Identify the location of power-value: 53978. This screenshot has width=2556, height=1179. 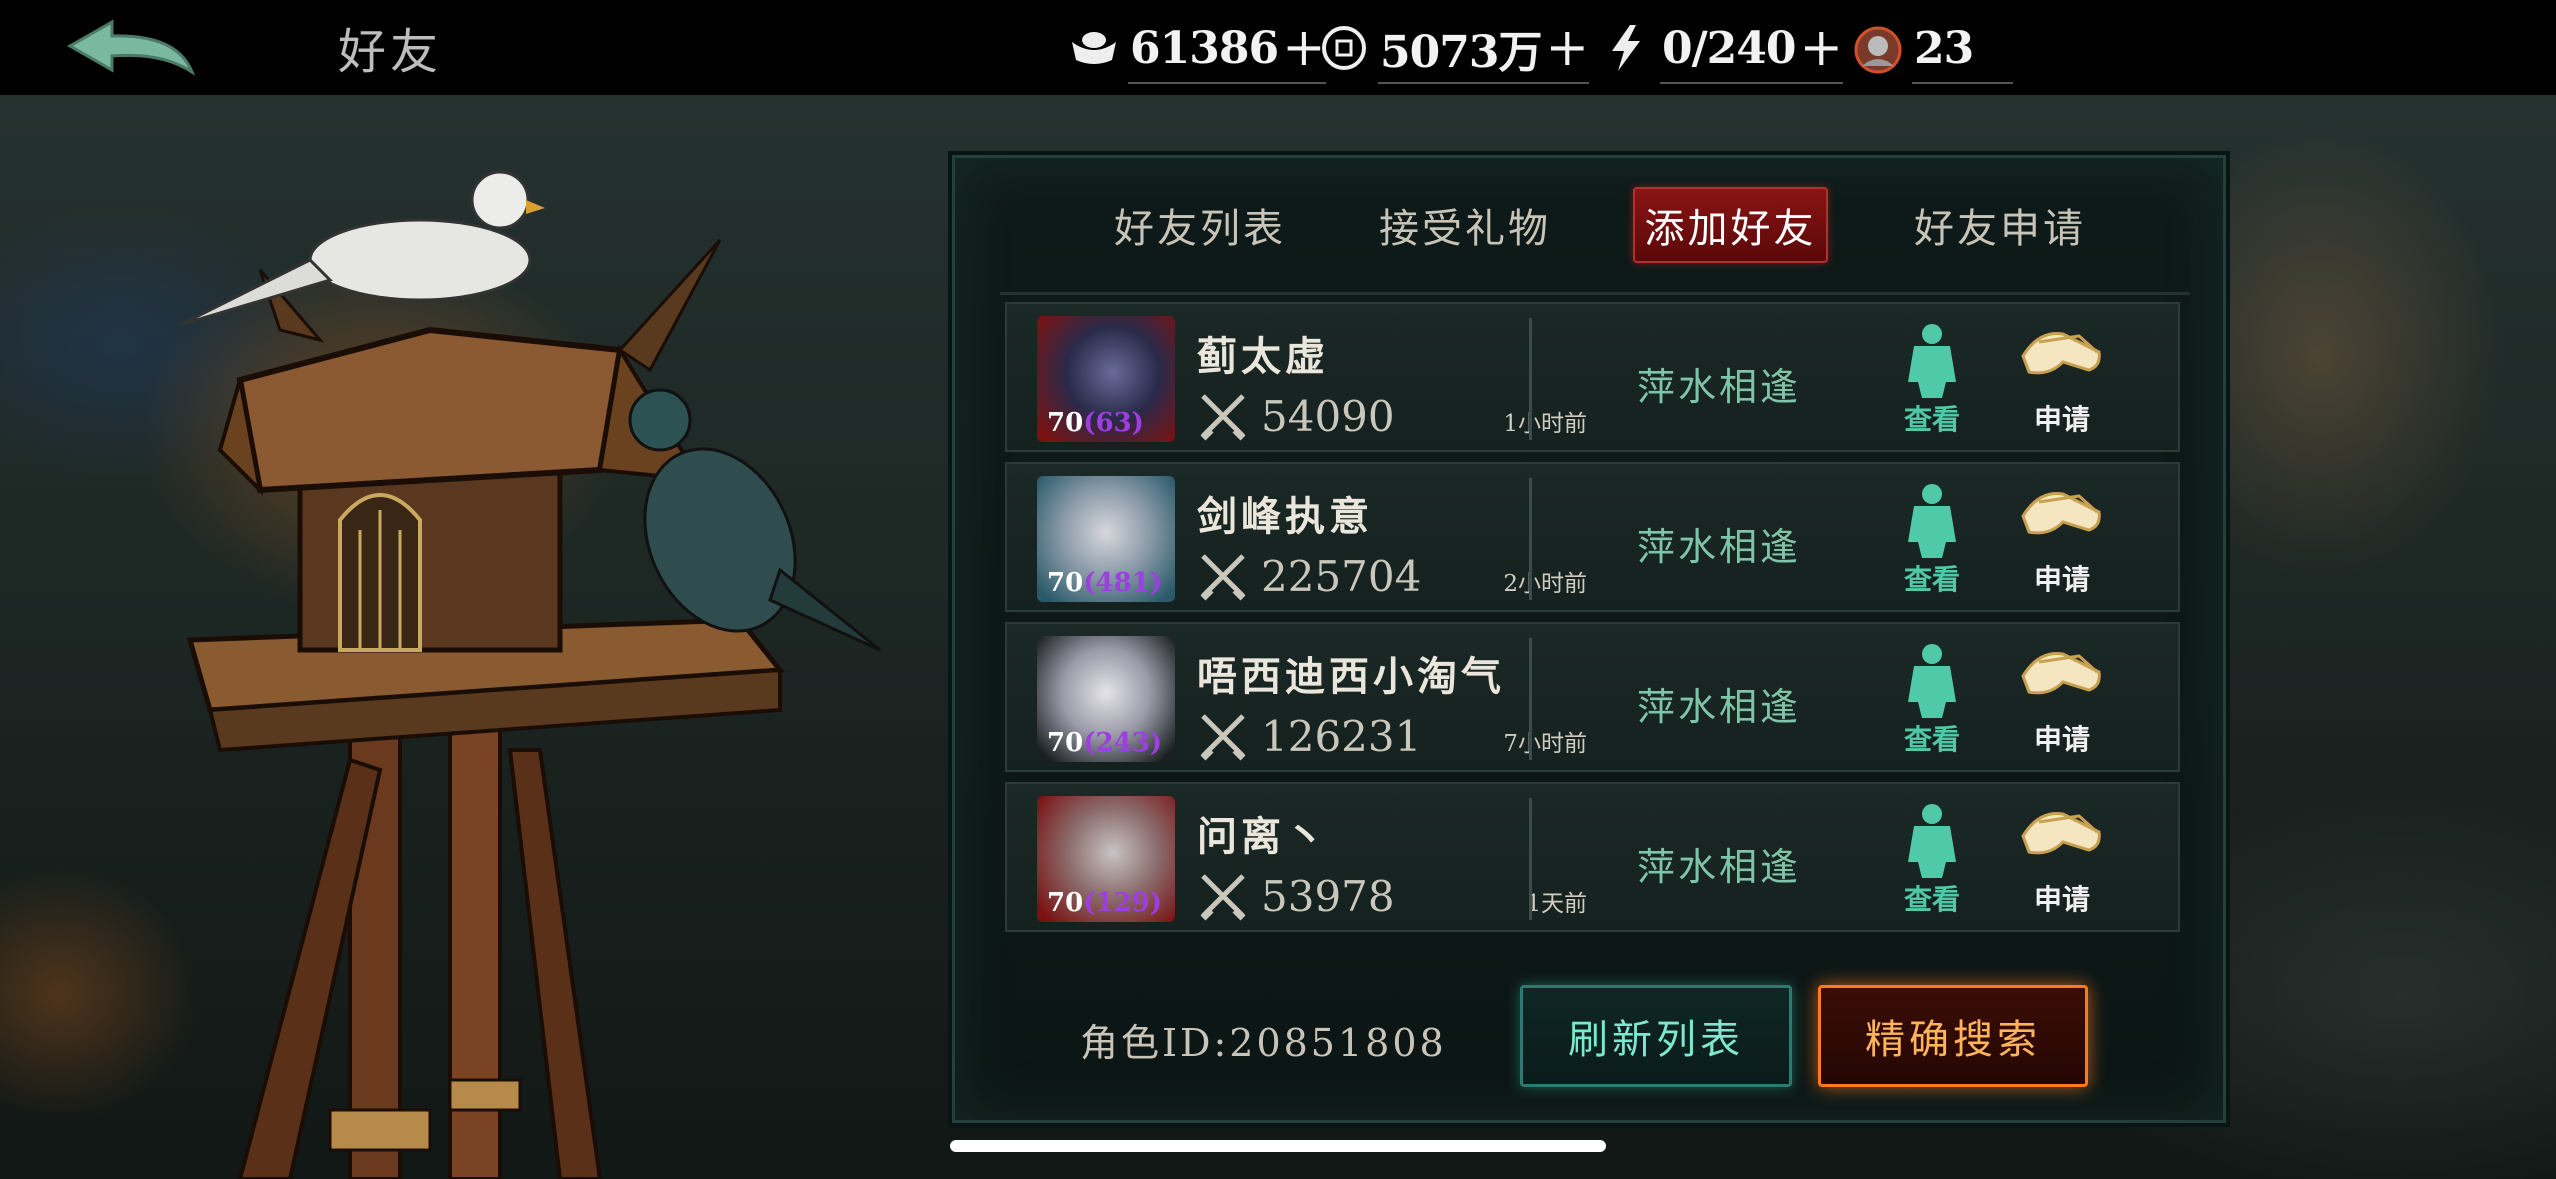
(1328, 896).